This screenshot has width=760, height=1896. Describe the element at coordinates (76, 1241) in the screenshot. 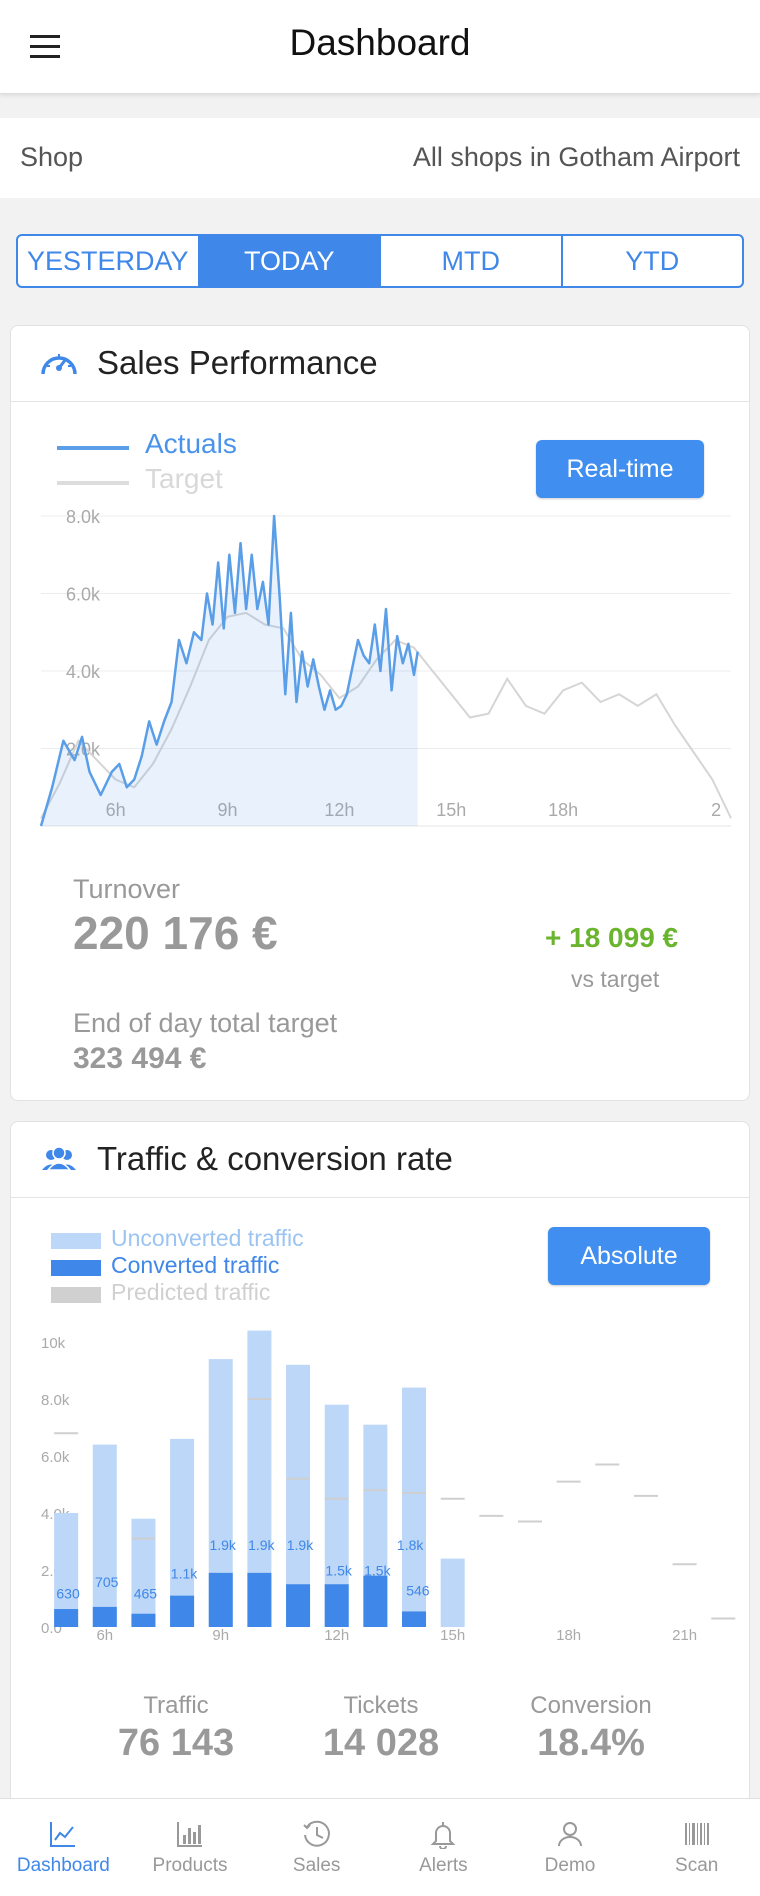

I see `legend-unconverted-swatch` at that location.